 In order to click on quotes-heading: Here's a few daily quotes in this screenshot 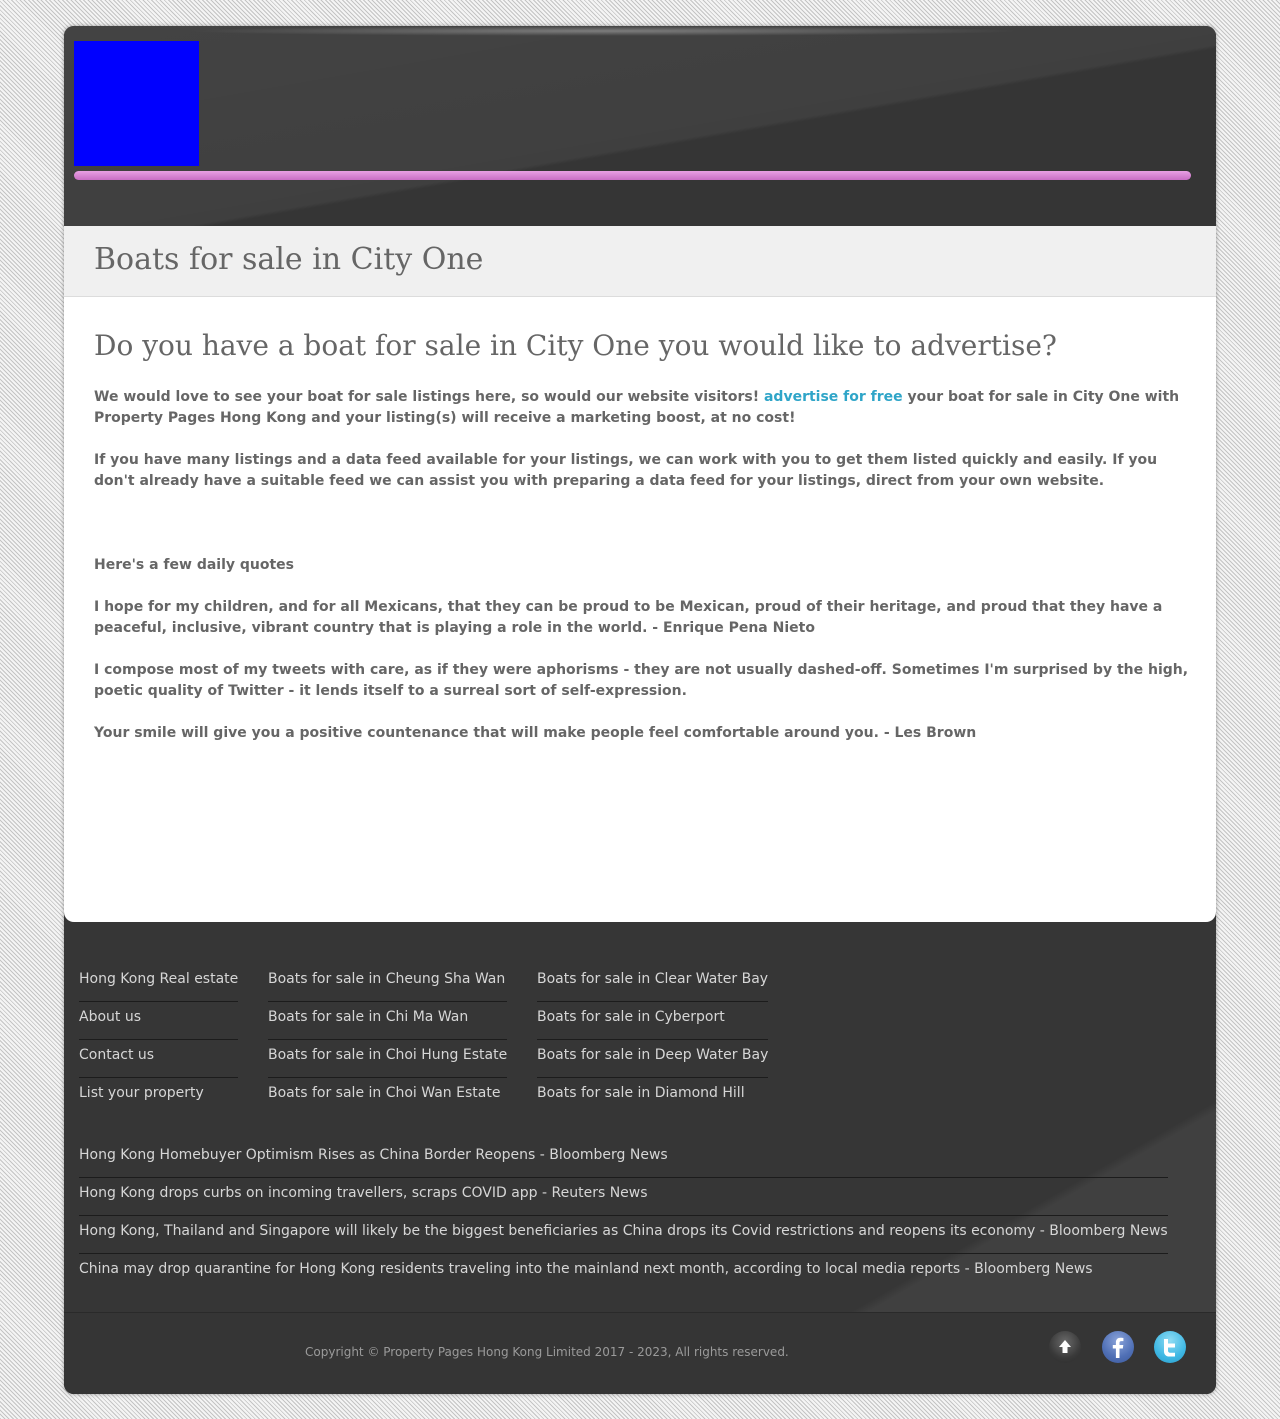, I will do `click(194, 565)`.